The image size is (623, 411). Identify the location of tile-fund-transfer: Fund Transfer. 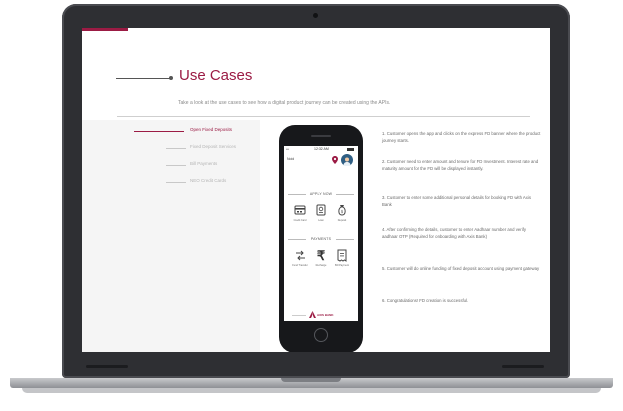
(300, 260).